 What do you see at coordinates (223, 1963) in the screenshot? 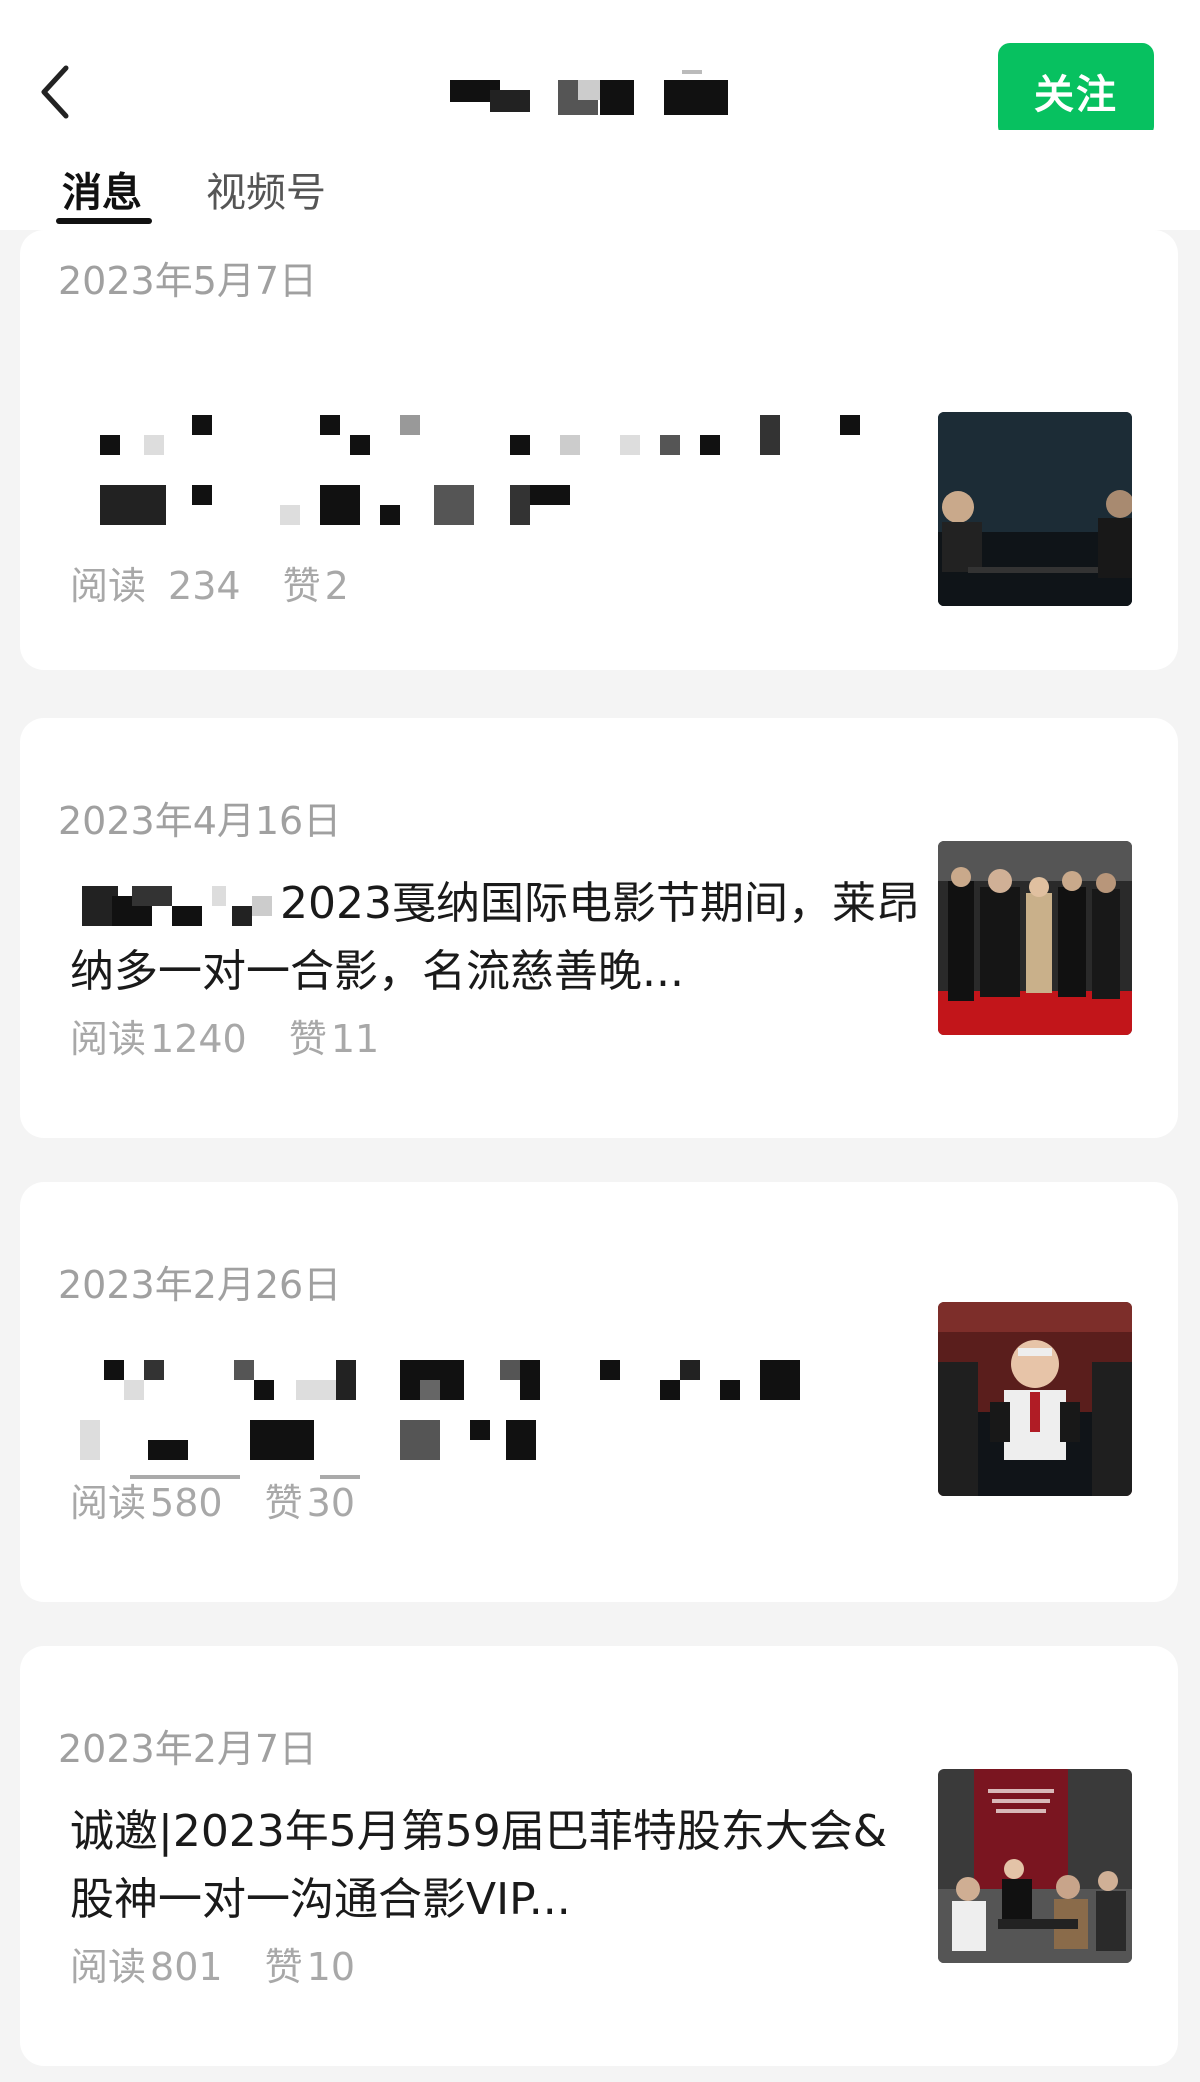
I see `post-stats: 阅读 801 赞 10` at bounding box center [223, 1963].